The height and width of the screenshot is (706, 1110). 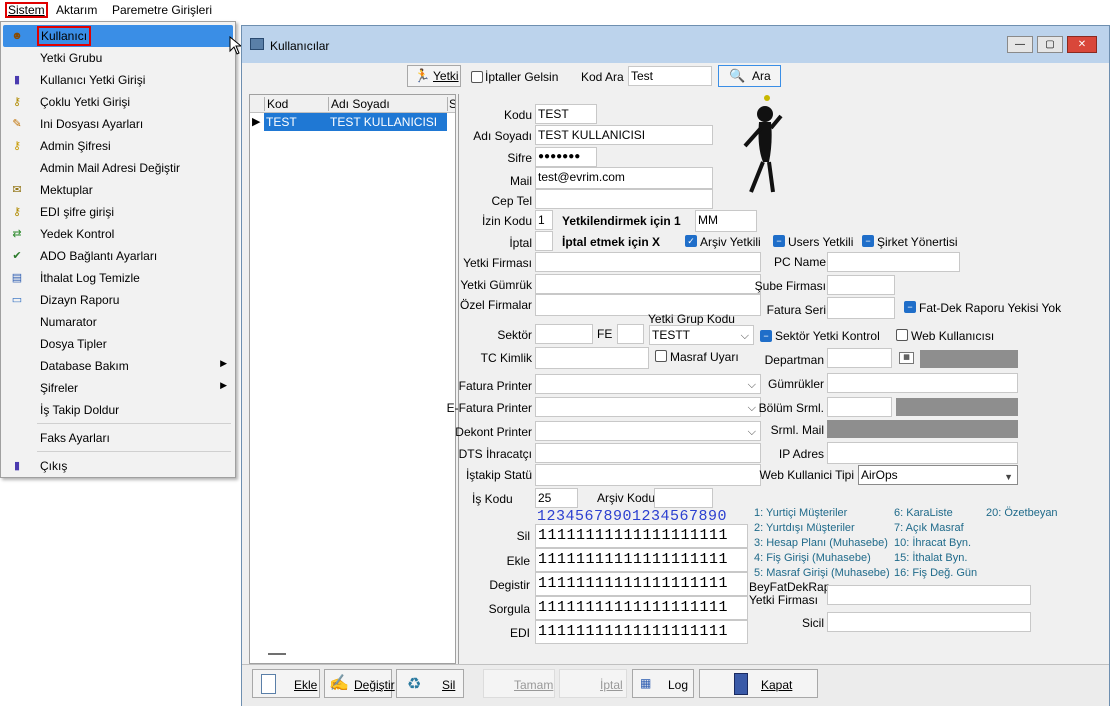 I want to click on sil-button: ♻ Sil, so click(x=430, y=683).